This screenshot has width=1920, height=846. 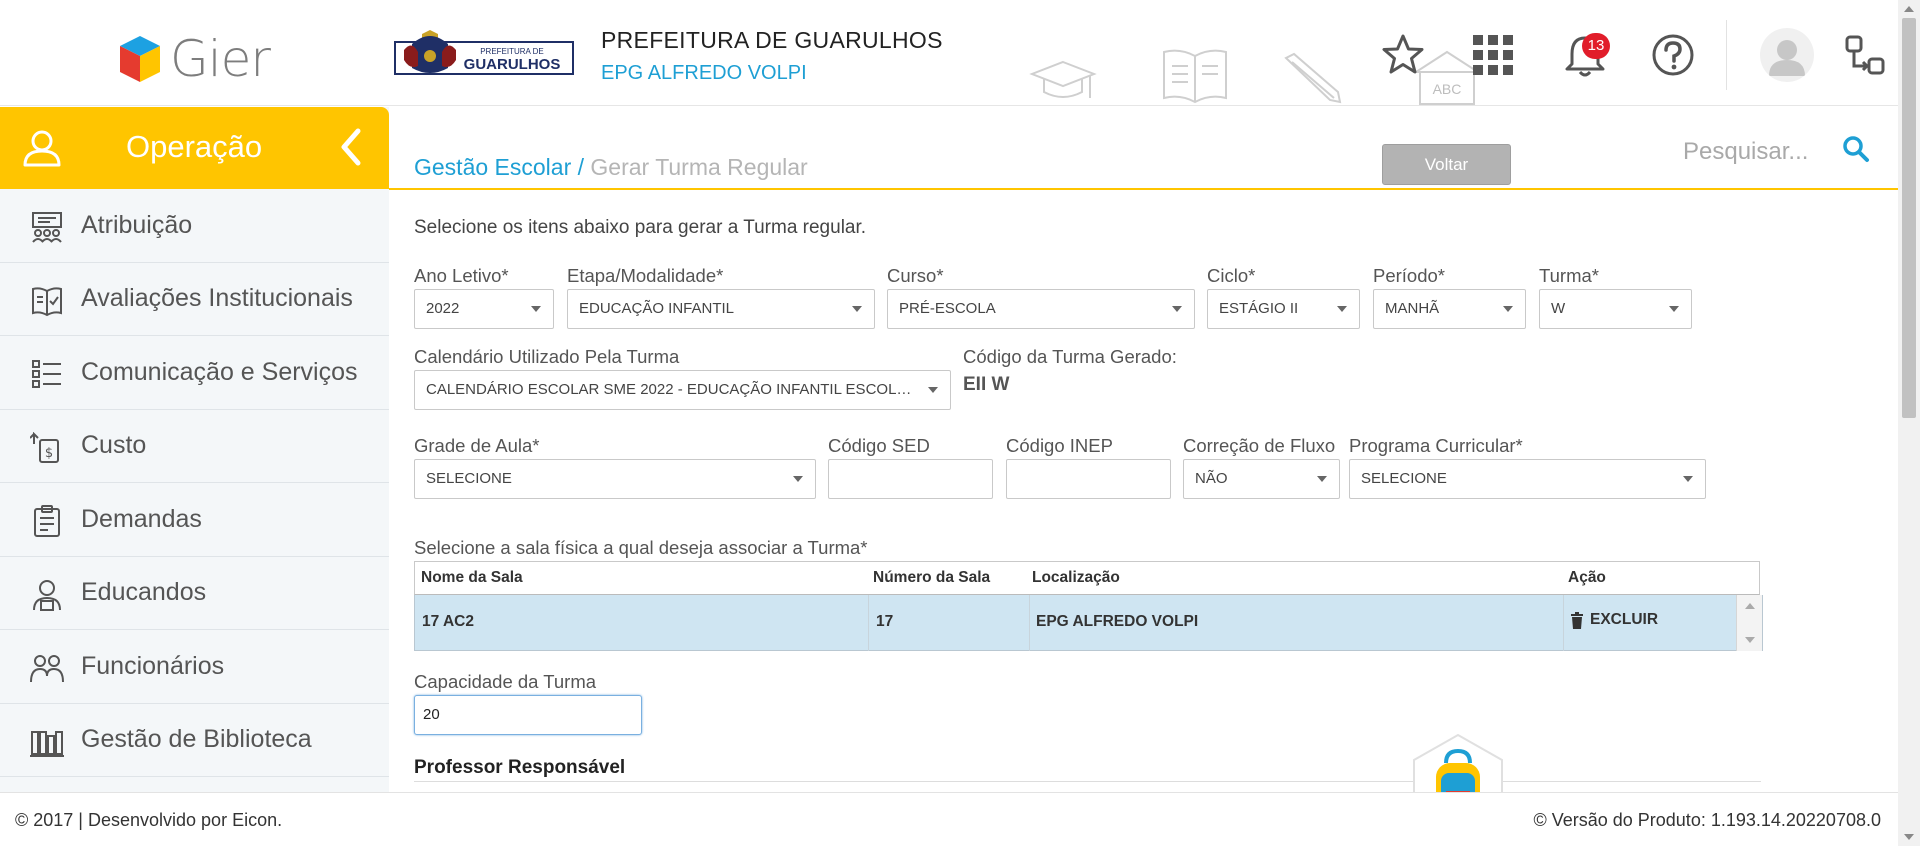 What do you see at coordinates (472, 578) in the screenshot?
I see `column-header: Nome da Sala` at bounding box center [472, 578].